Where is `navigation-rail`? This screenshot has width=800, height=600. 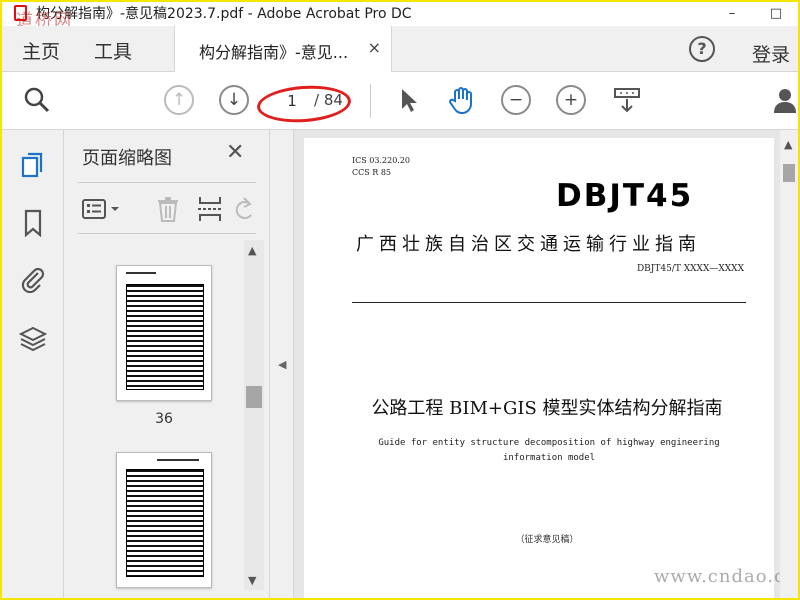
navigation-rail is located at coordinates (33, 364).